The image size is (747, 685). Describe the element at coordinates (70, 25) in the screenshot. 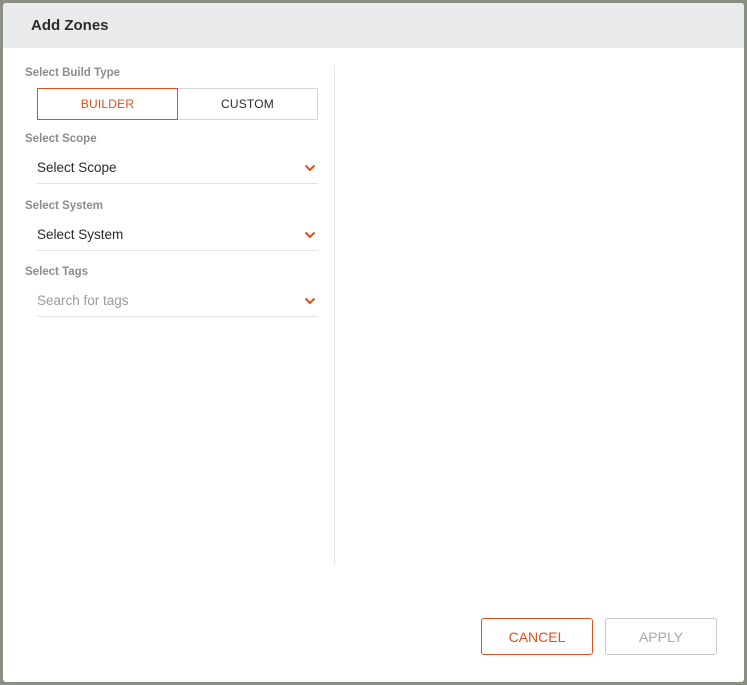

I see `dialog-title: Add Zones` at that location.